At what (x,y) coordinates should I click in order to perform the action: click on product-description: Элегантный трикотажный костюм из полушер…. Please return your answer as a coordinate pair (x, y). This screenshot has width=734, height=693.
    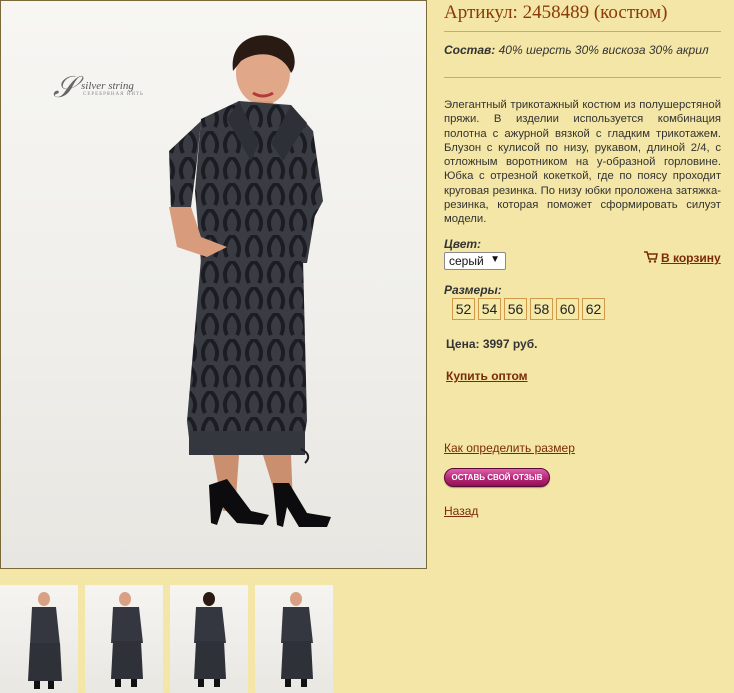
    Looking at the image, I should click on (582, 162).